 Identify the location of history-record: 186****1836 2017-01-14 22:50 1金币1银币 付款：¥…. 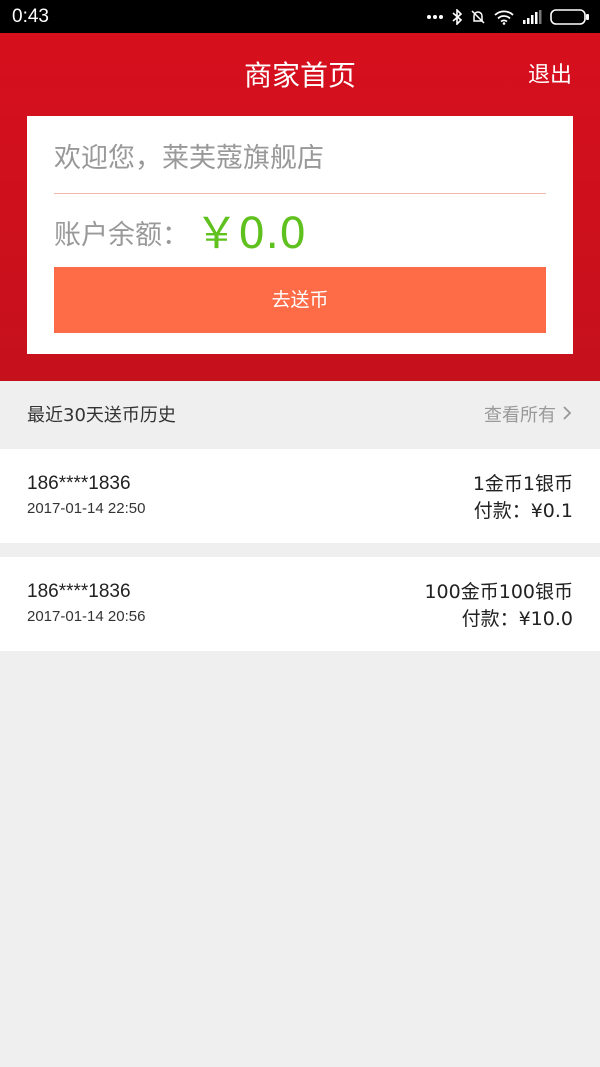
(300, 496).